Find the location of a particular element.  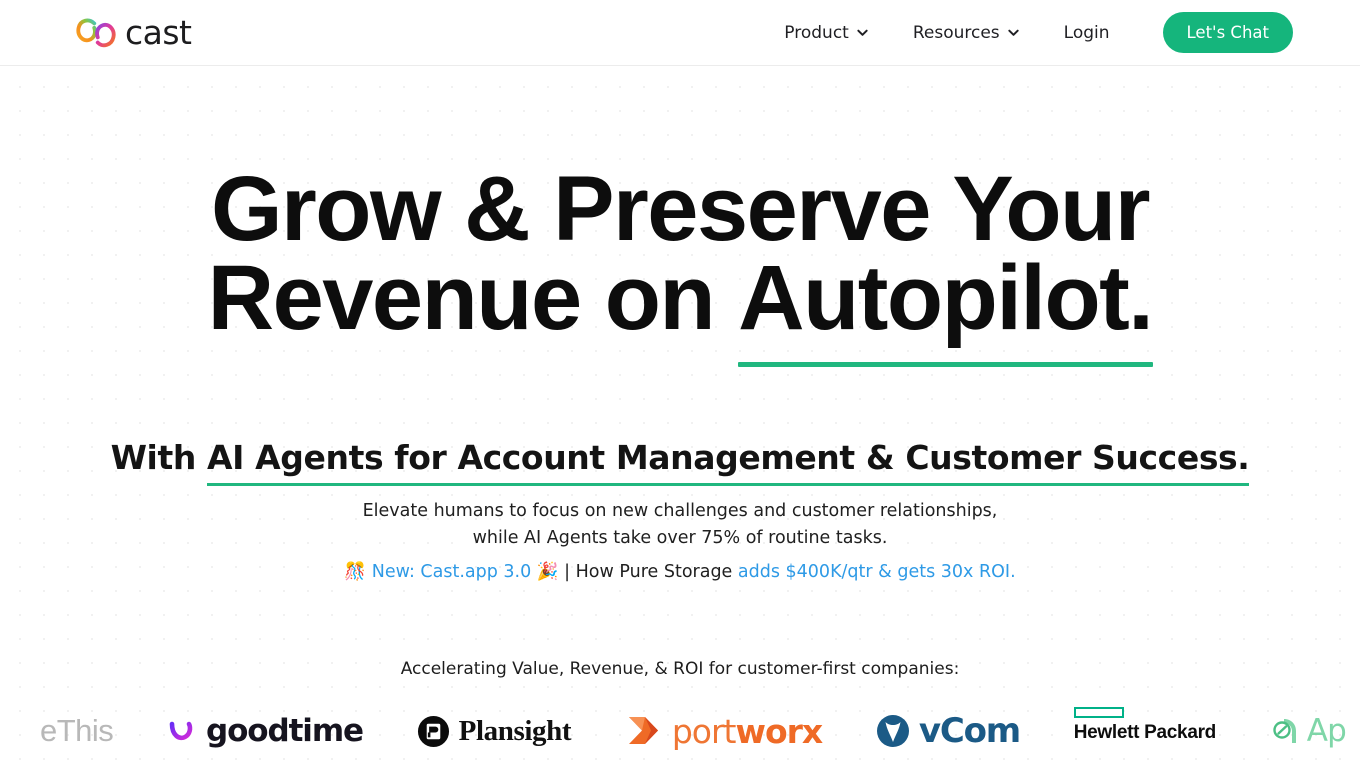

brand-name: cast is located at coordinates (158, 32).